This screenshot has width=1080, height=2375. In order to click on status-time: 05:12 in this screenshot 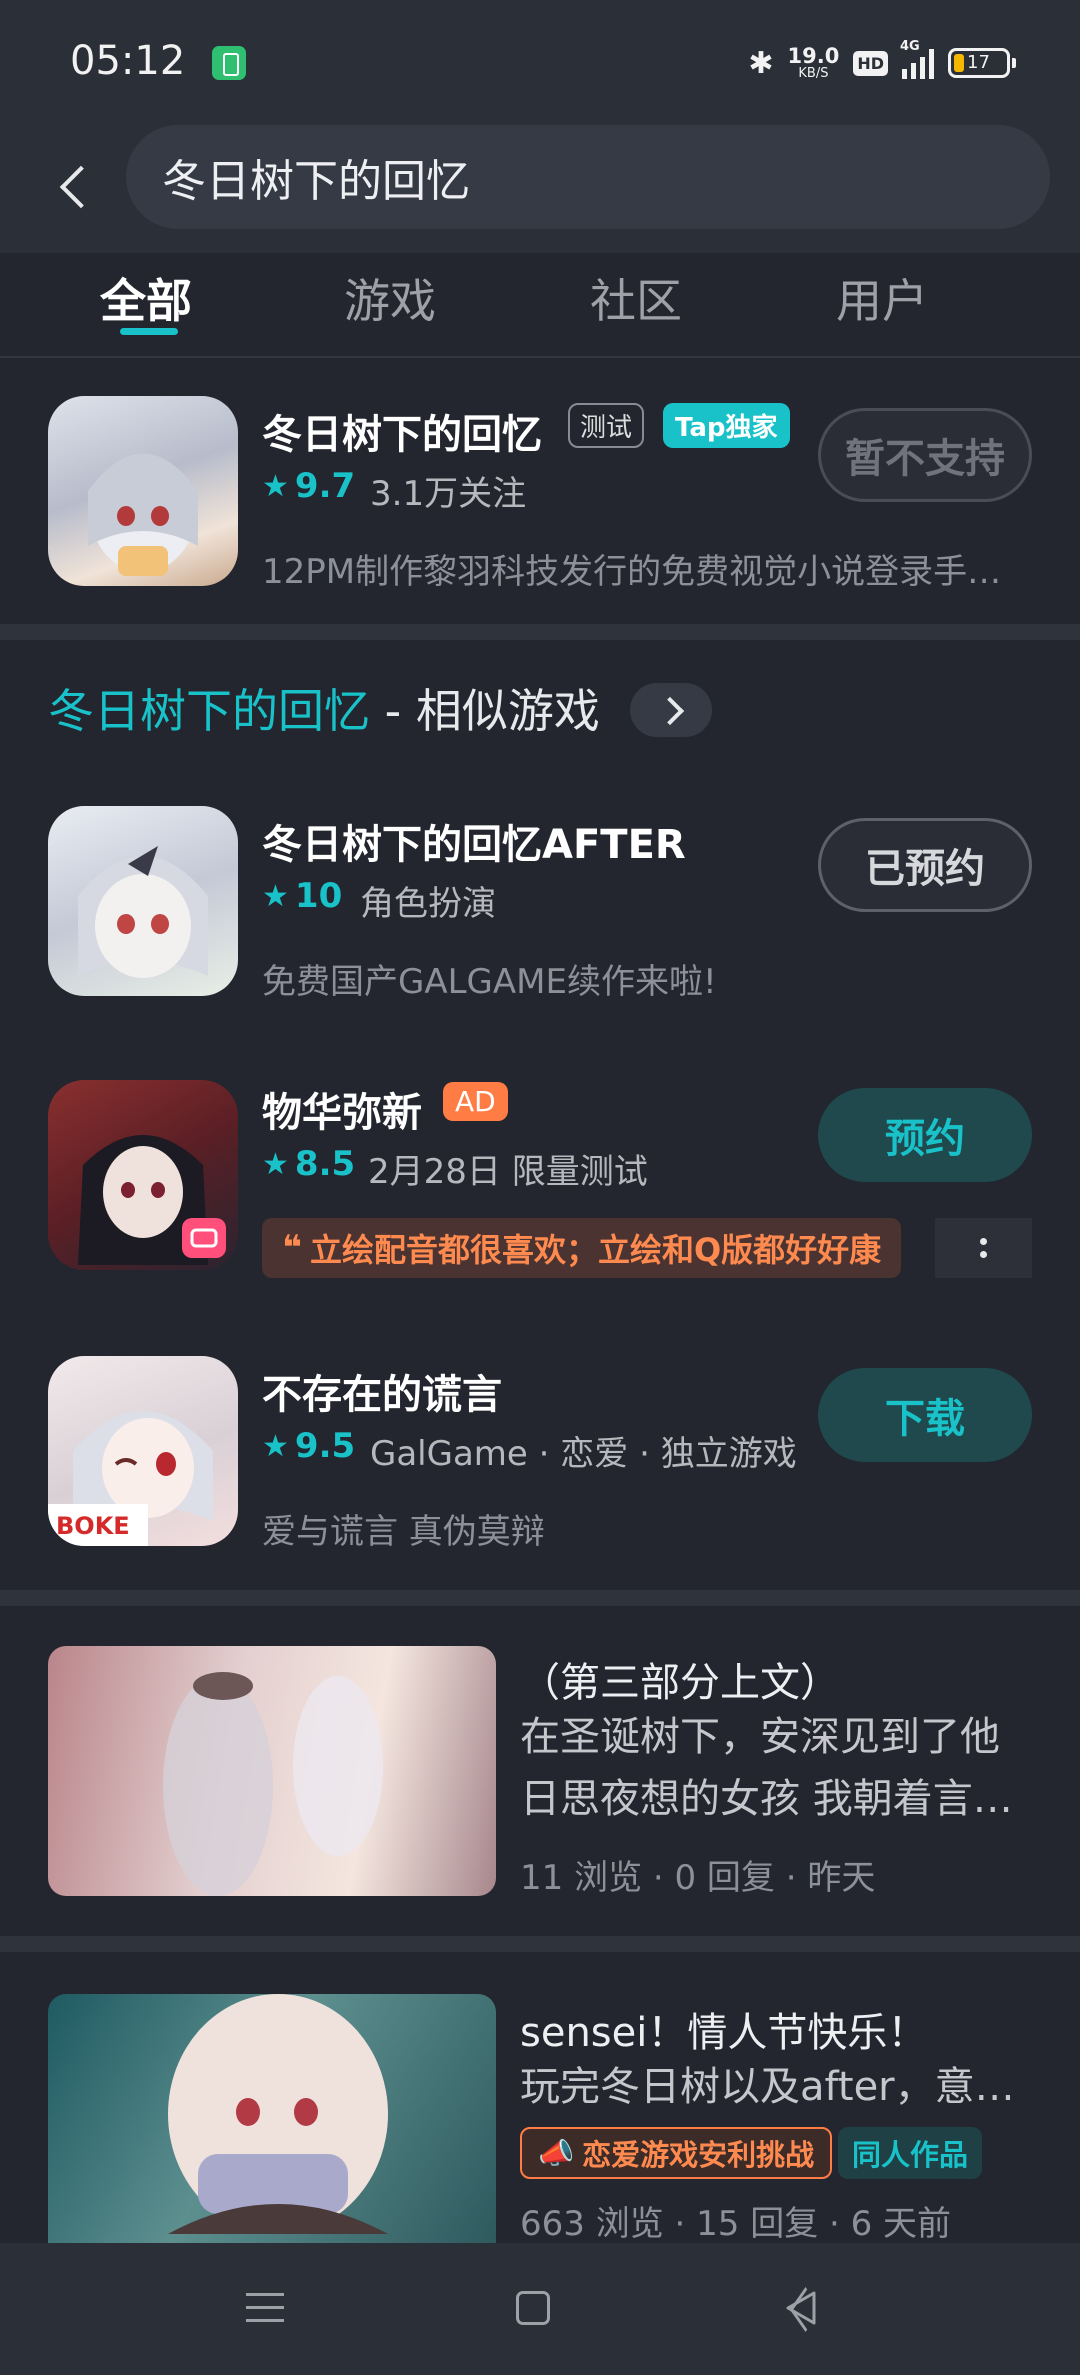, I will do `click(128, 61)`.